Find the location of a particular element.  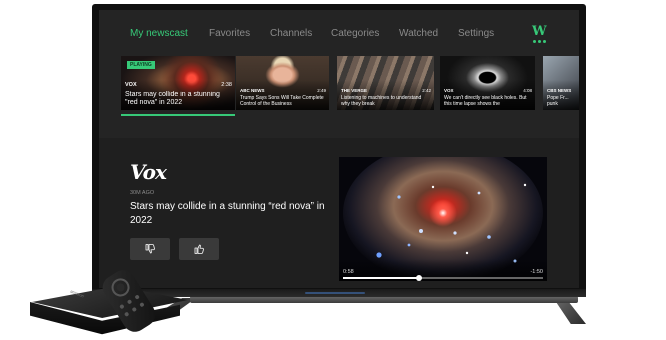

remote-back-button is located at coordinates (122, 306).